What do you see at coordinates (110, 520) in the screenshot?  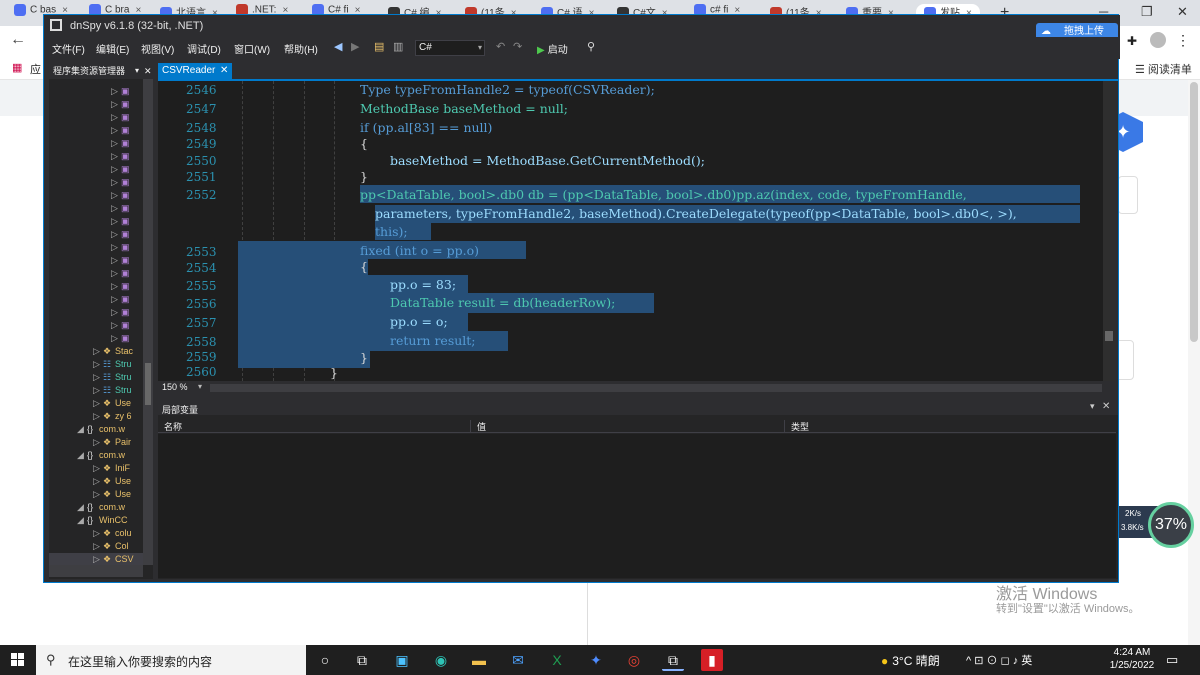 I see `tree-item: ◢{} WinCC` at bounding box center [110, 520].